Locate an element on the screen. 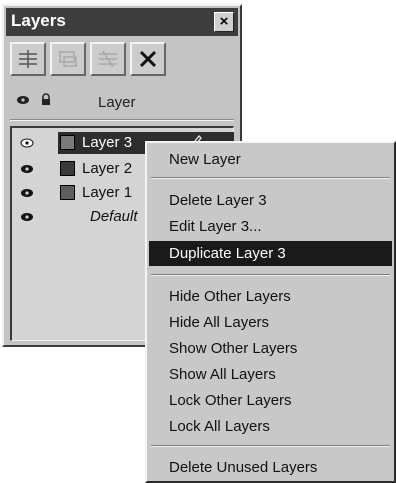 The width and height of the screenshot is (396, 483). close-icon: × is located at coordinates (224, 21).